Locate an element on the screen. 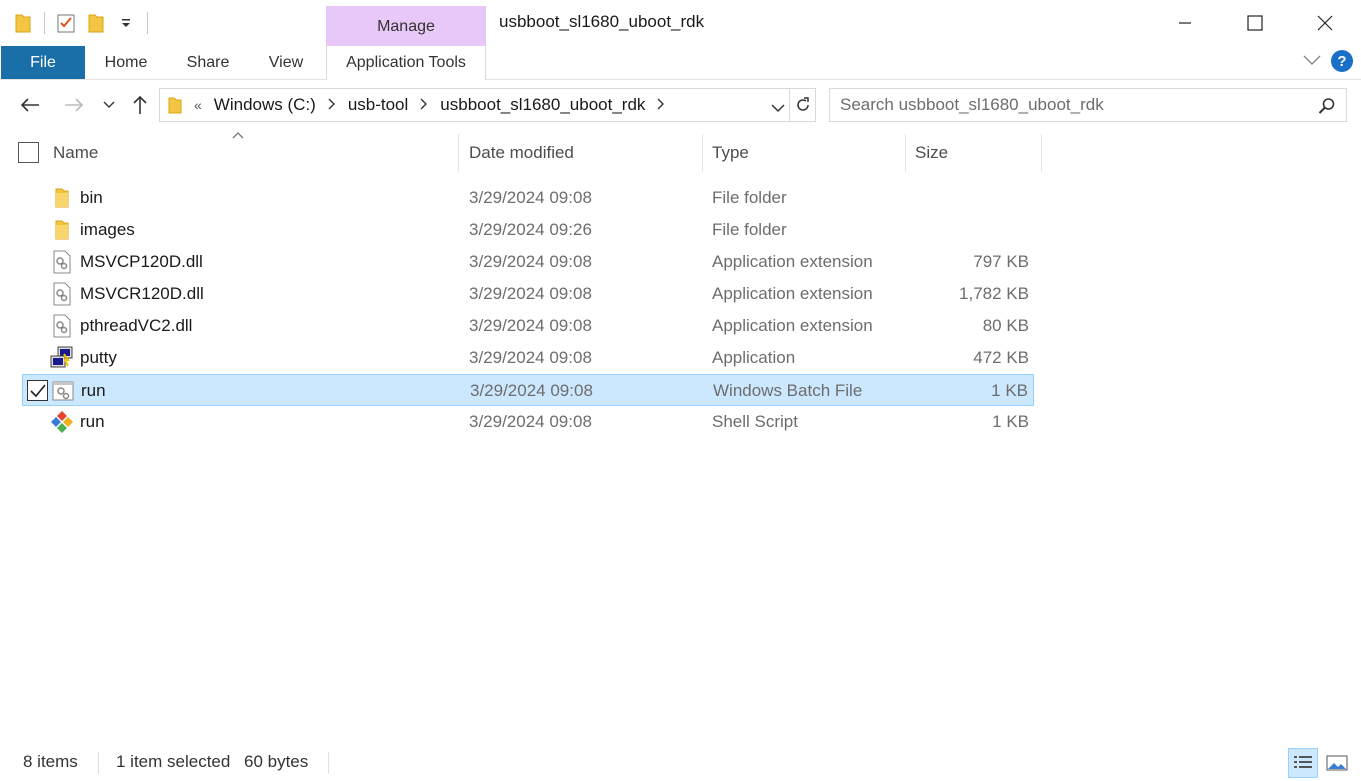 The height and width of the screenshot is (781, 1361). maximize-button is located at coordinates (1255, 23).